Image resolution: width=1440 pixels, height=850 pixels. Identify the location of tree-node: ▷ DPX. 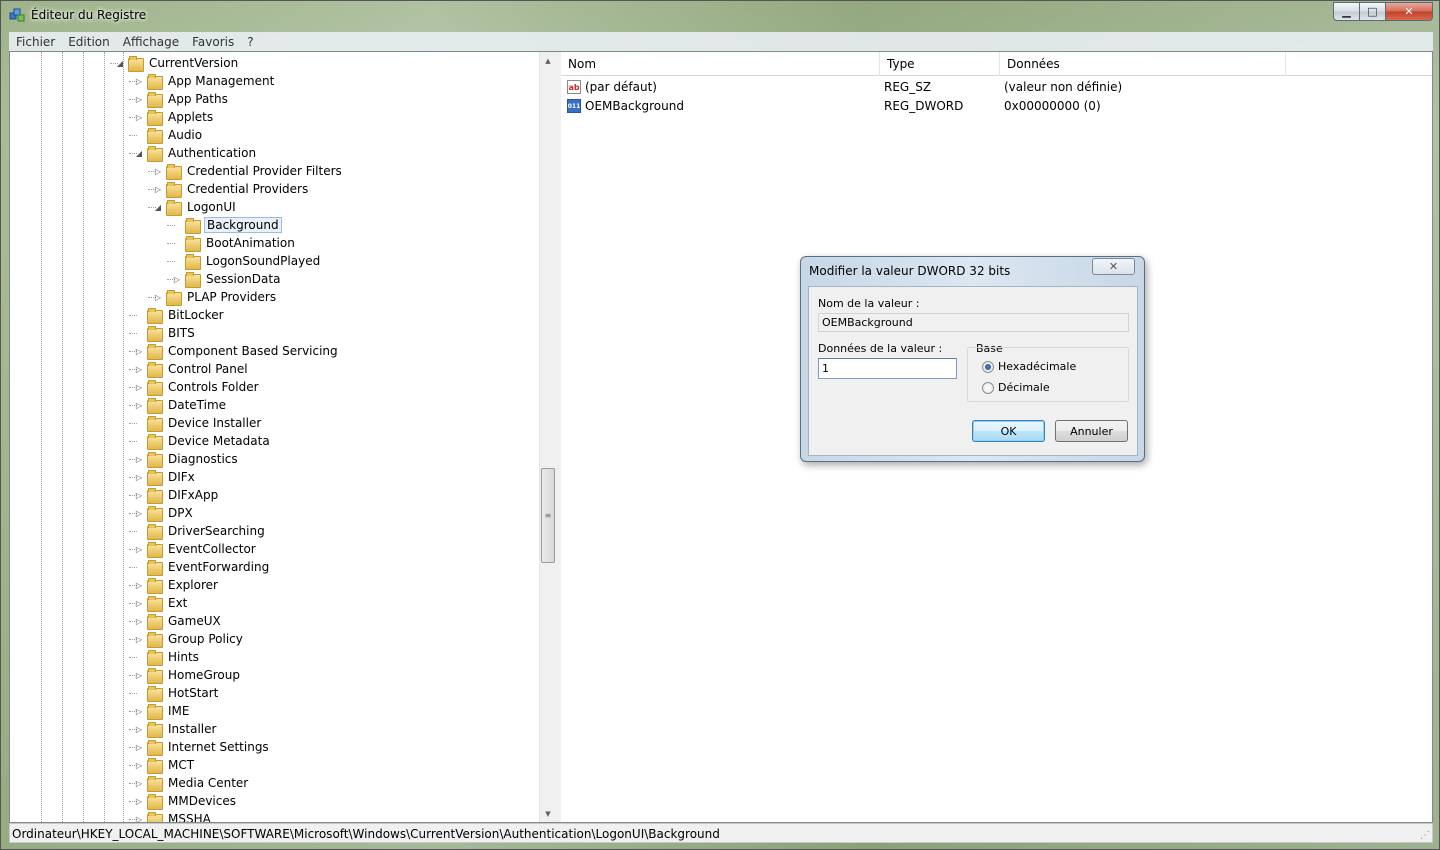
(164, 513).